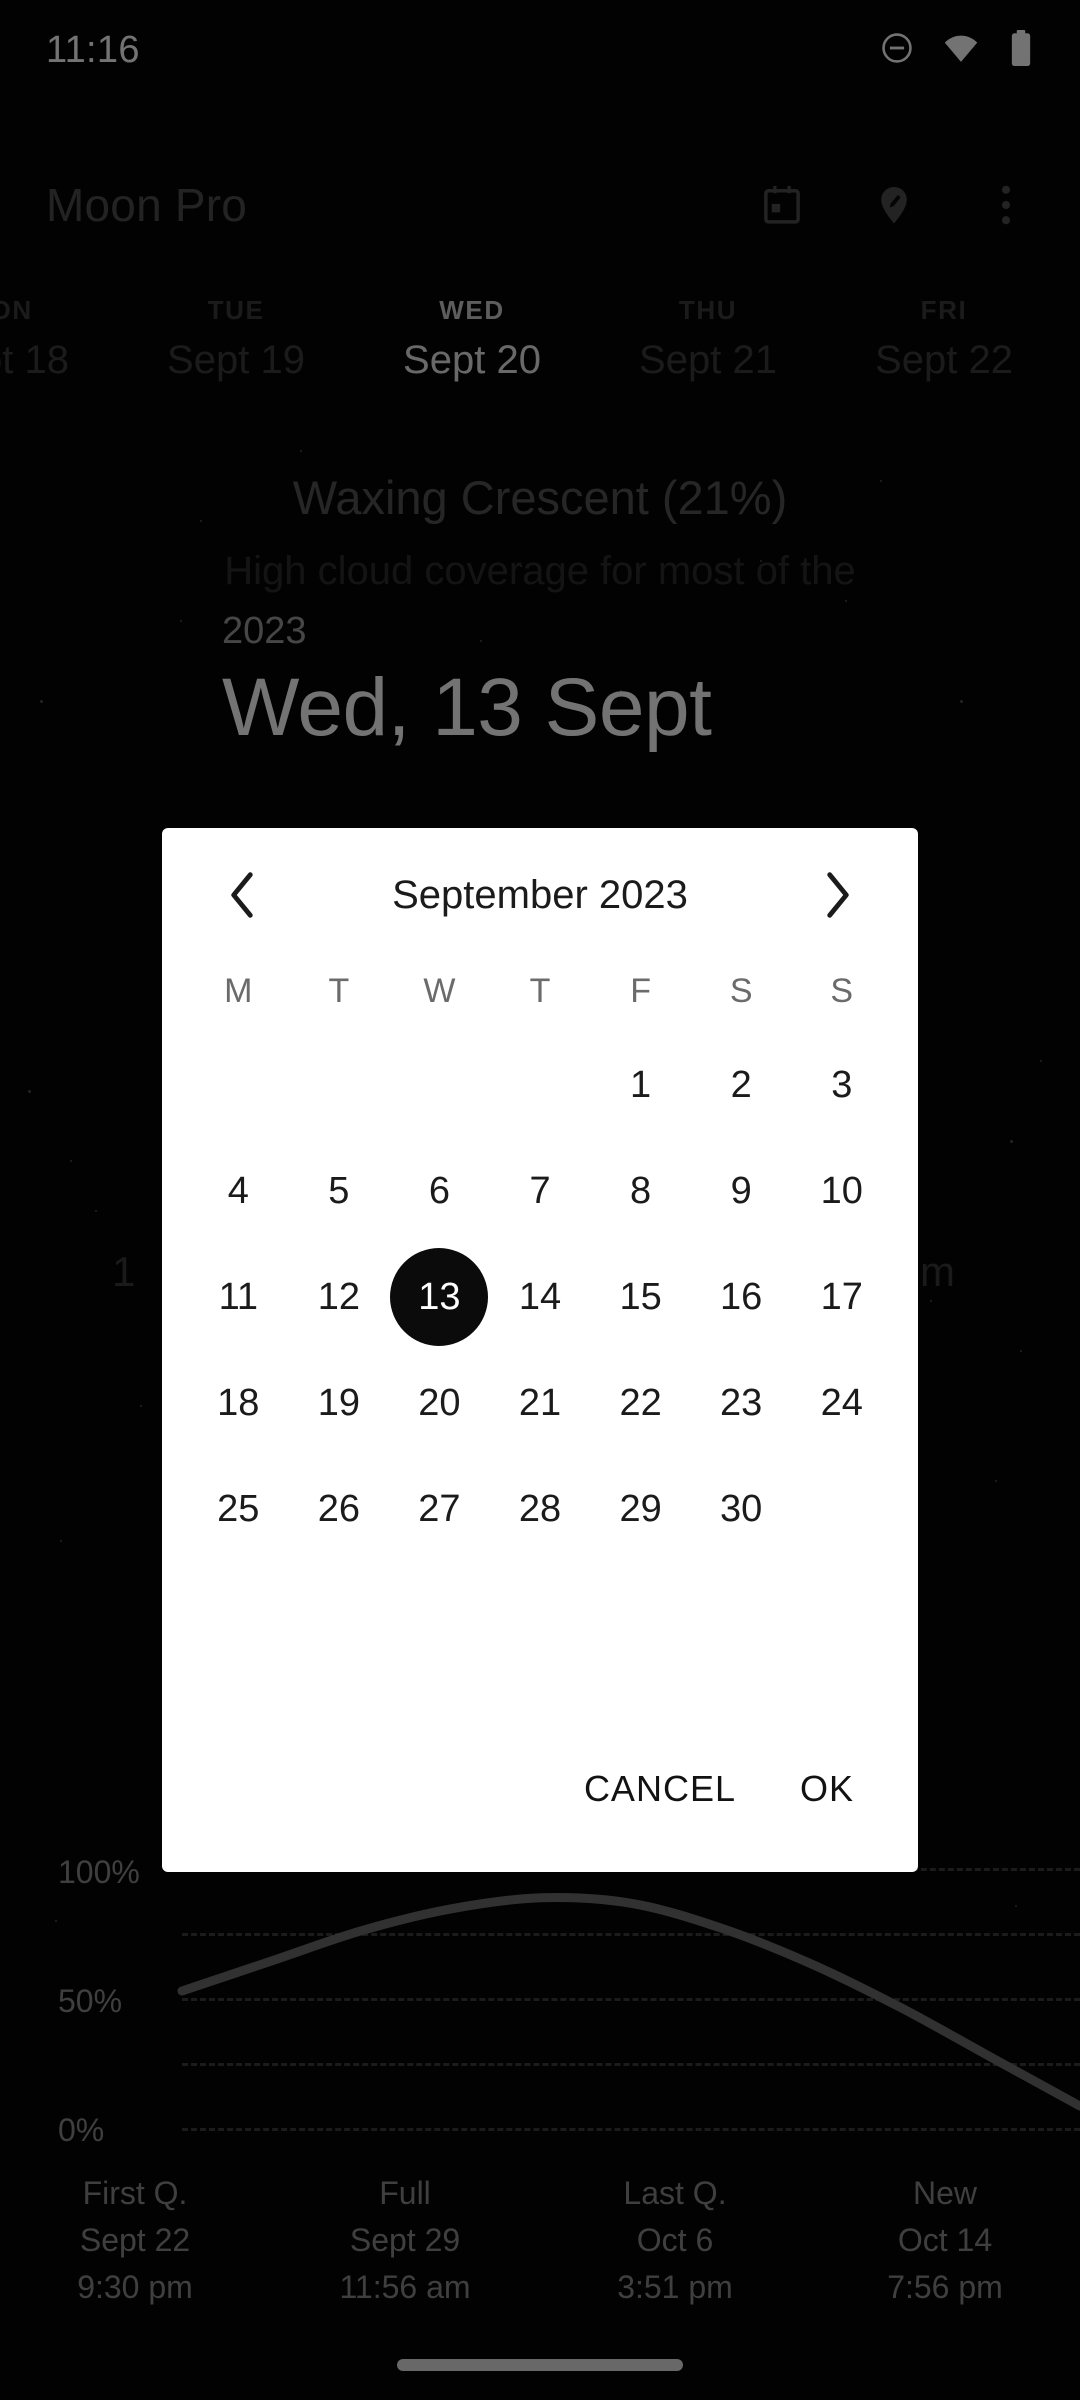 This screenshot has width=1080, height=2400. Describe the element at coordinates (540, 1815) in the screenshot. I see `dialog-actions: CANCEL OK` at that location.